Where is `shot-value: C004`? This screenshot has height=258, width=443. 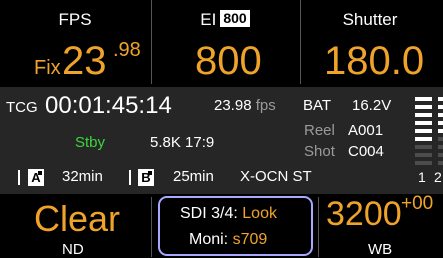
shot-value: C004 is located at coordinates (366, 151).